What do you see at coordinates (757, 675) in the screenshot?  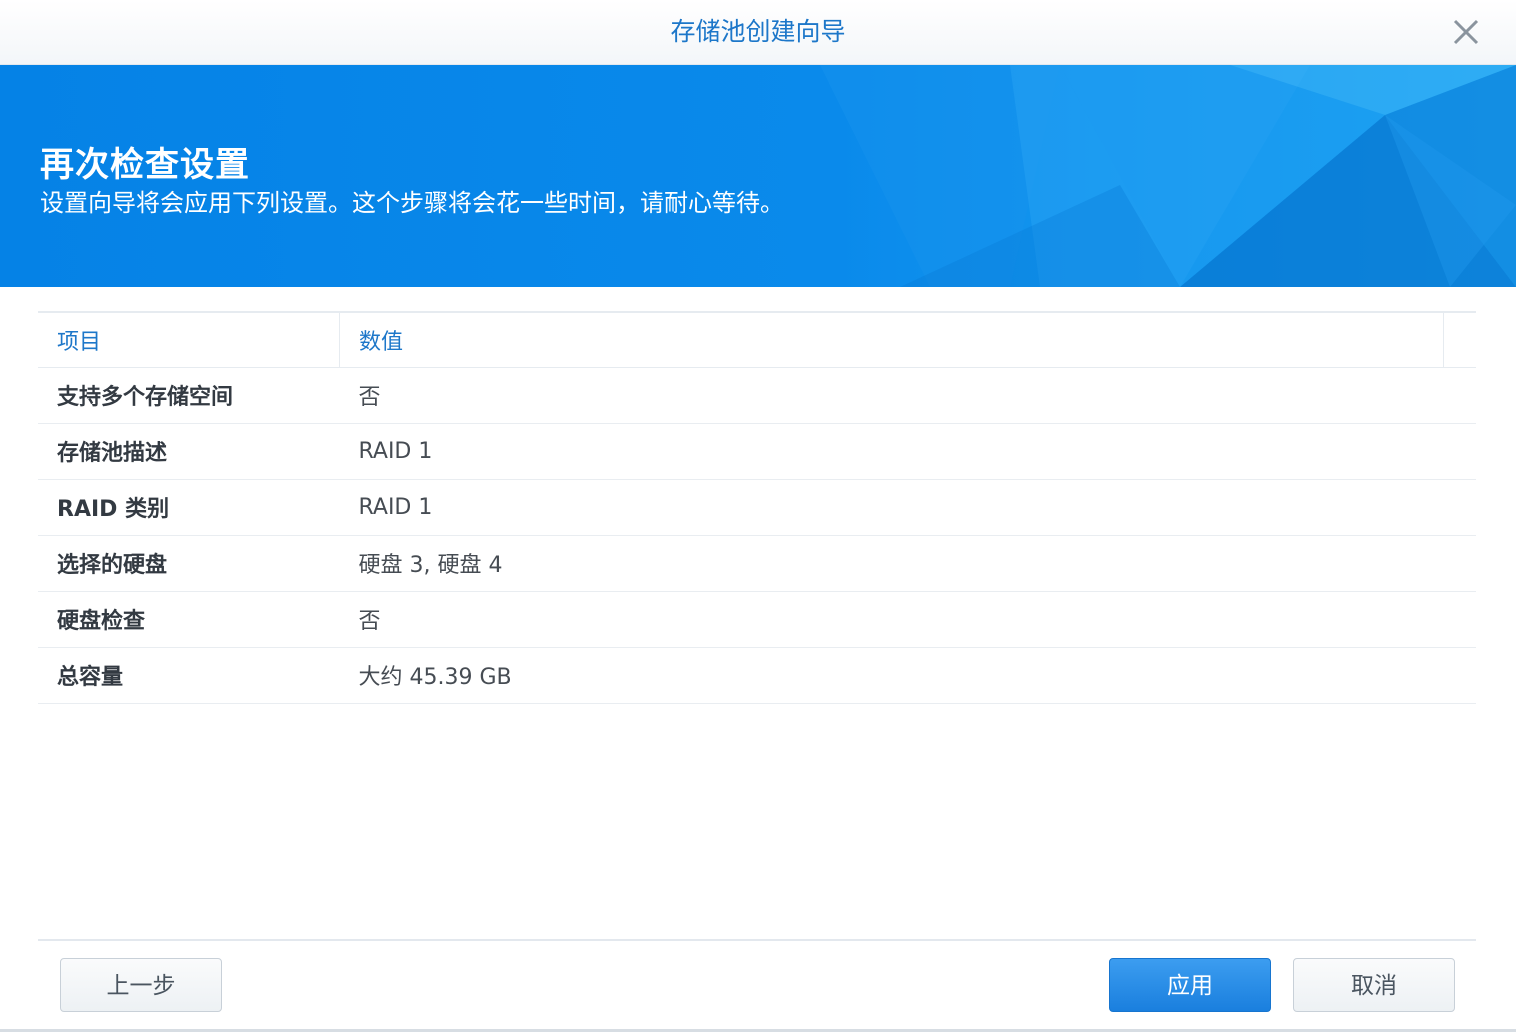 I see `table-row: 总容量 大约 45.39 GB` at bounding box center [757, 675].